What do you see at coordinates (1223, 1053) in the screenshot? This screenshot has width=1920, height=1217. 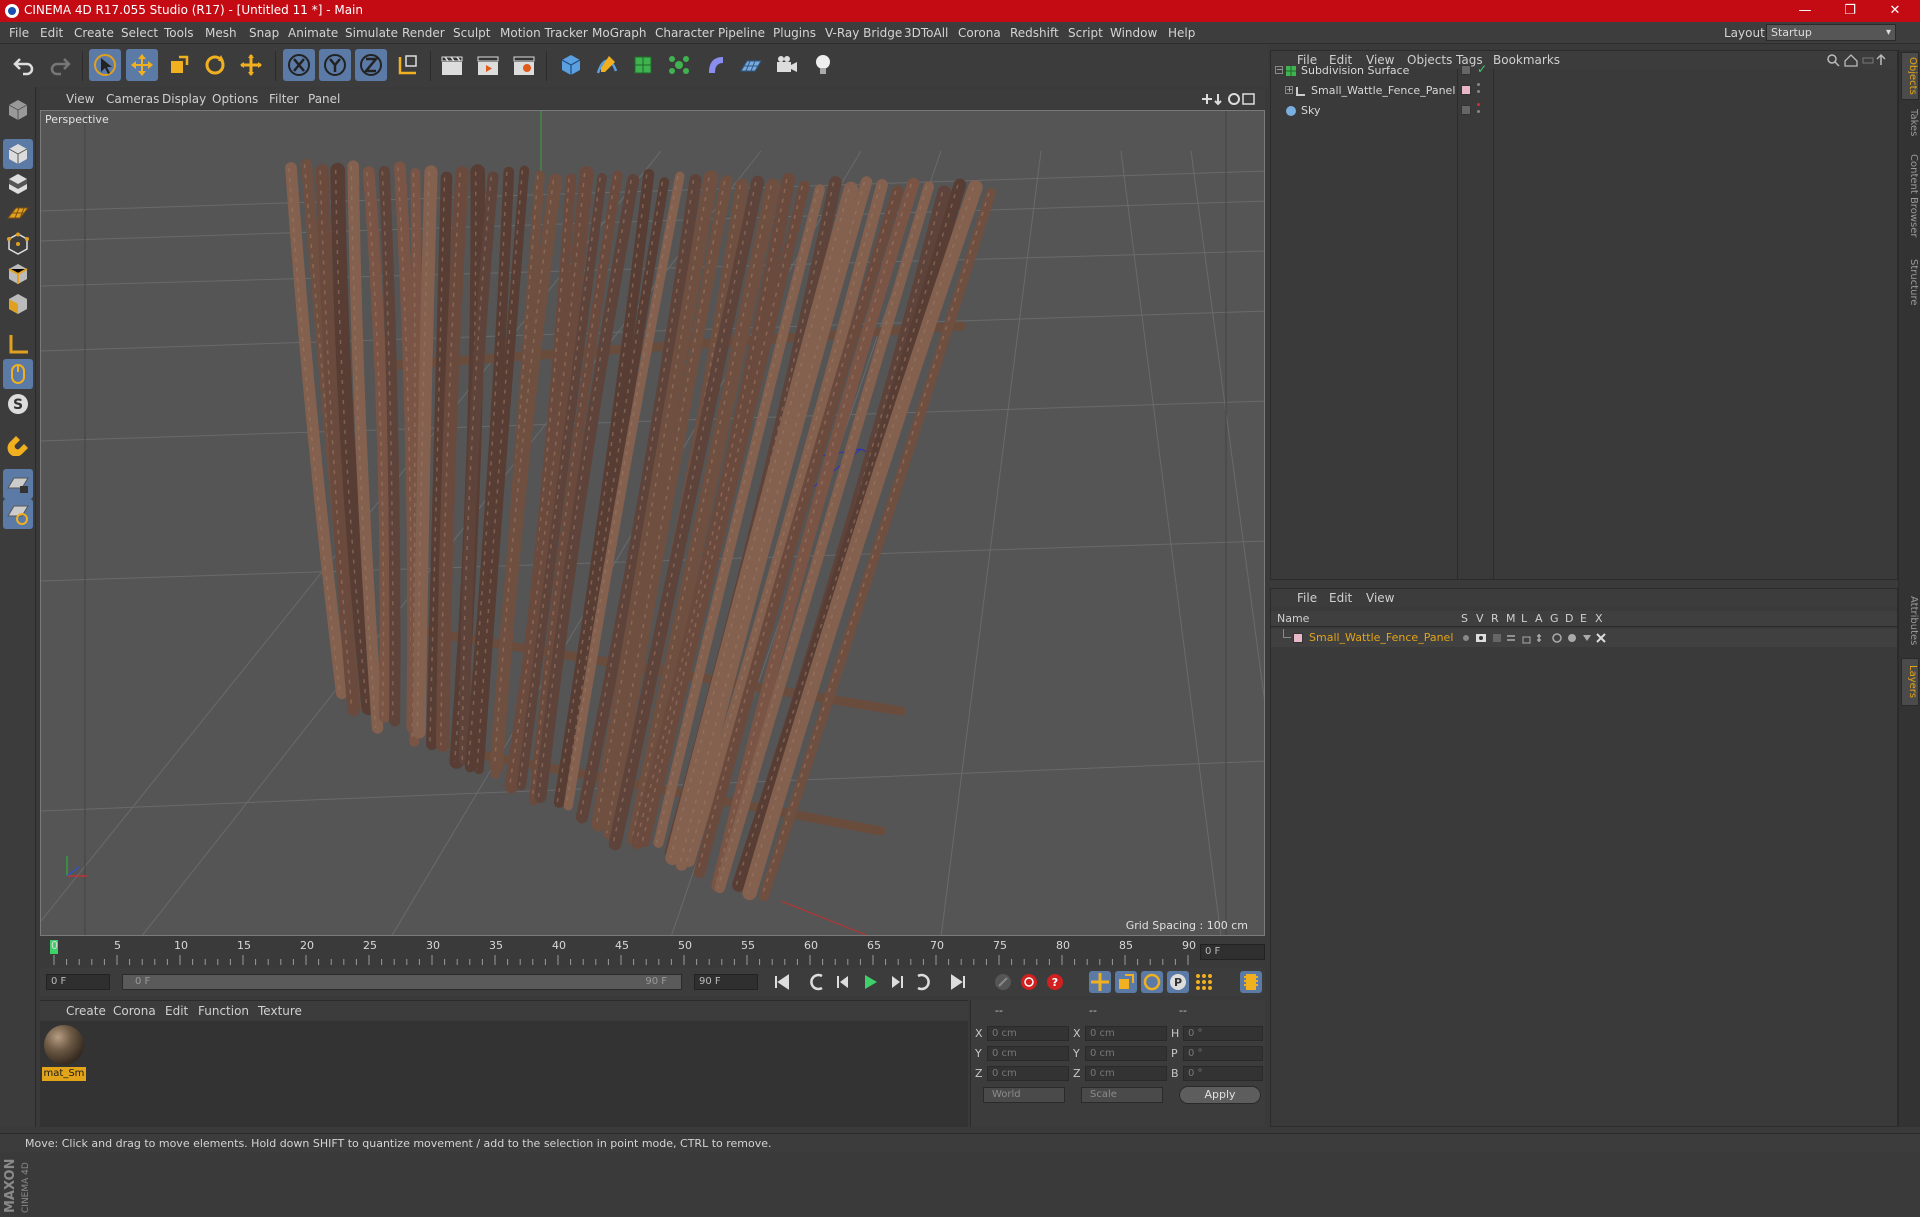 I see `rotation-p-field: 0 °` at bounding box center [1223, 1053].